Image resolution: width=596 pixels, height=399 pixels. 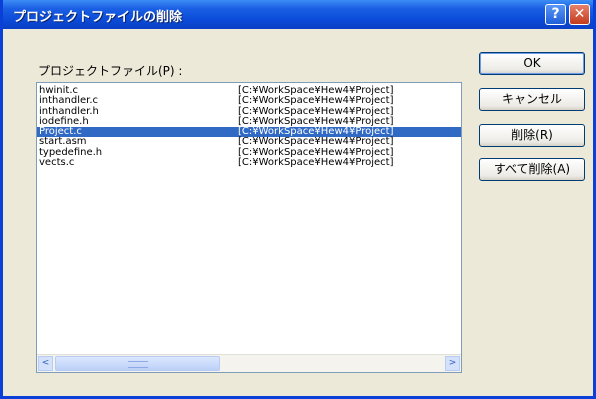 I want to click on cancel-button: キャンセル, so click(x=532, y=99).